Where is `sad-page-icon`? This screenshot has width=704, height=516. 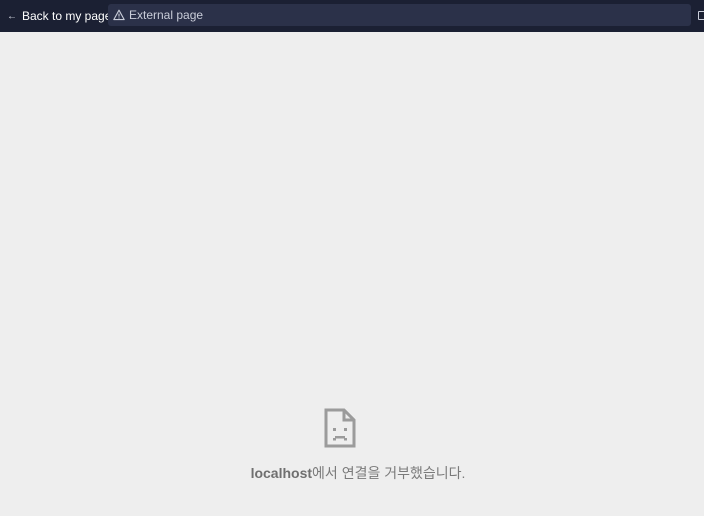 sad-page-icon is located at coordinates (340, 428).